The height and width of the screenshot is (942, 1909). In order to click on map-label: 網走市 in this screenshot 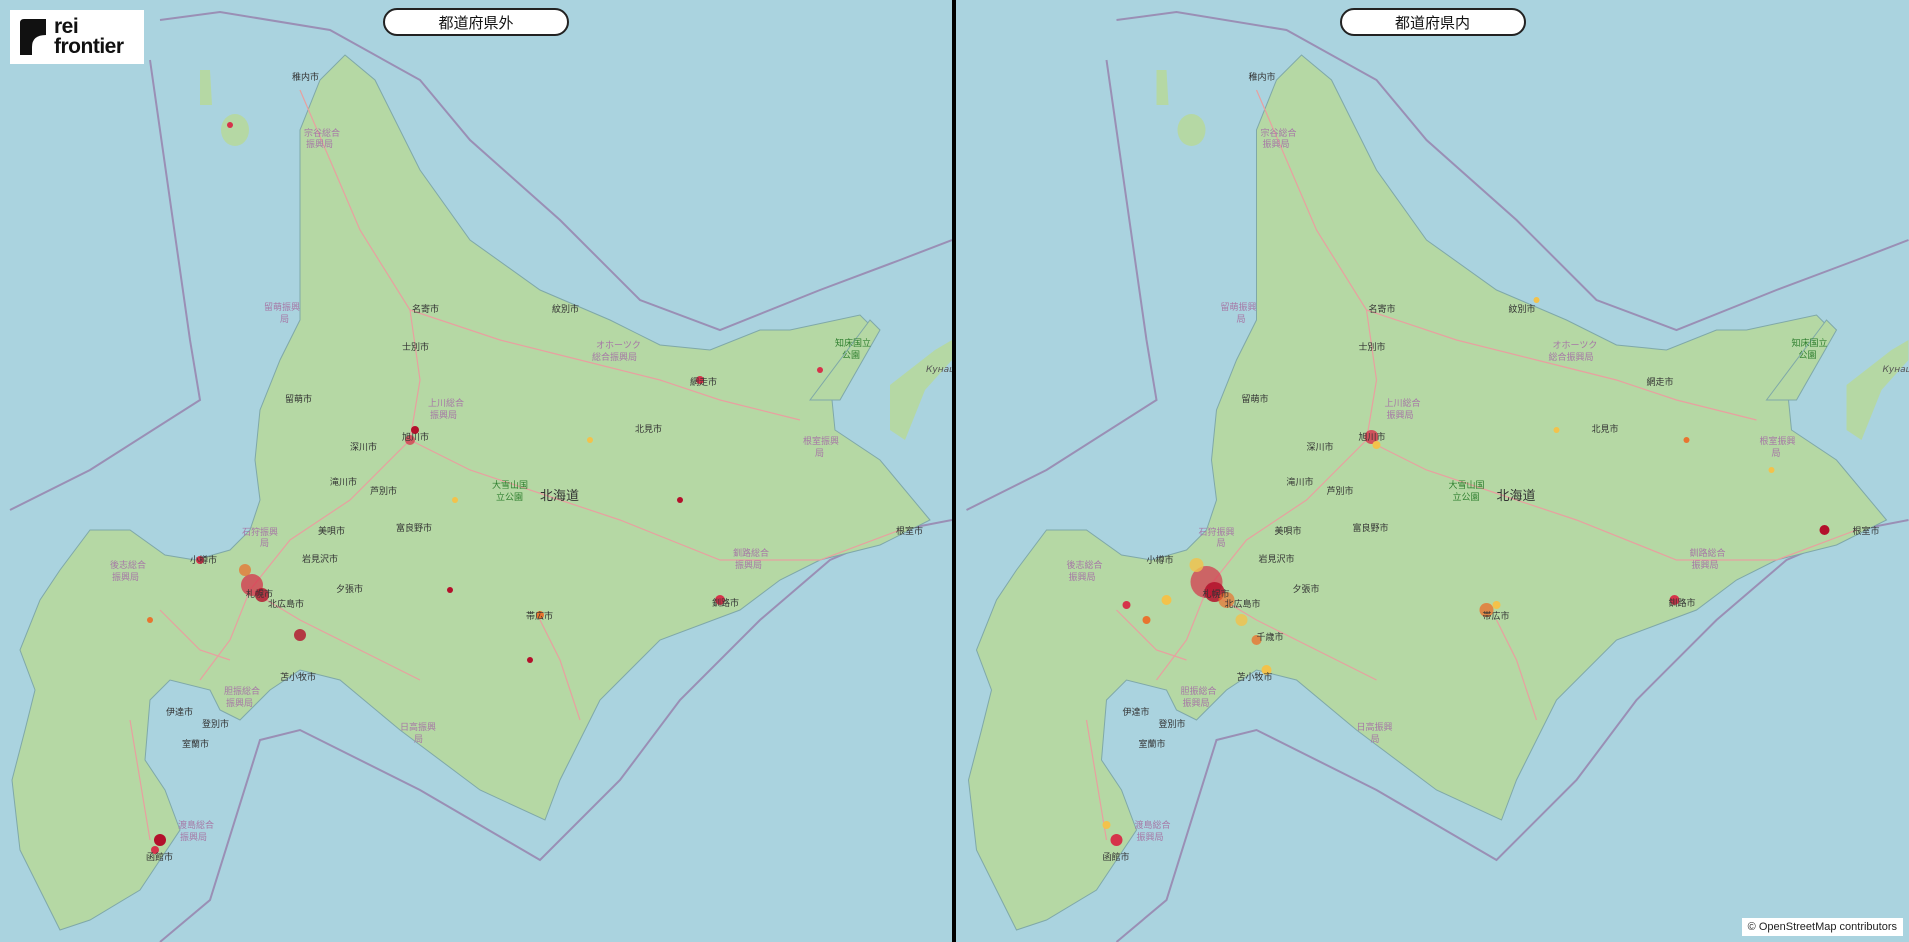, I will do `click(703, 382)`.